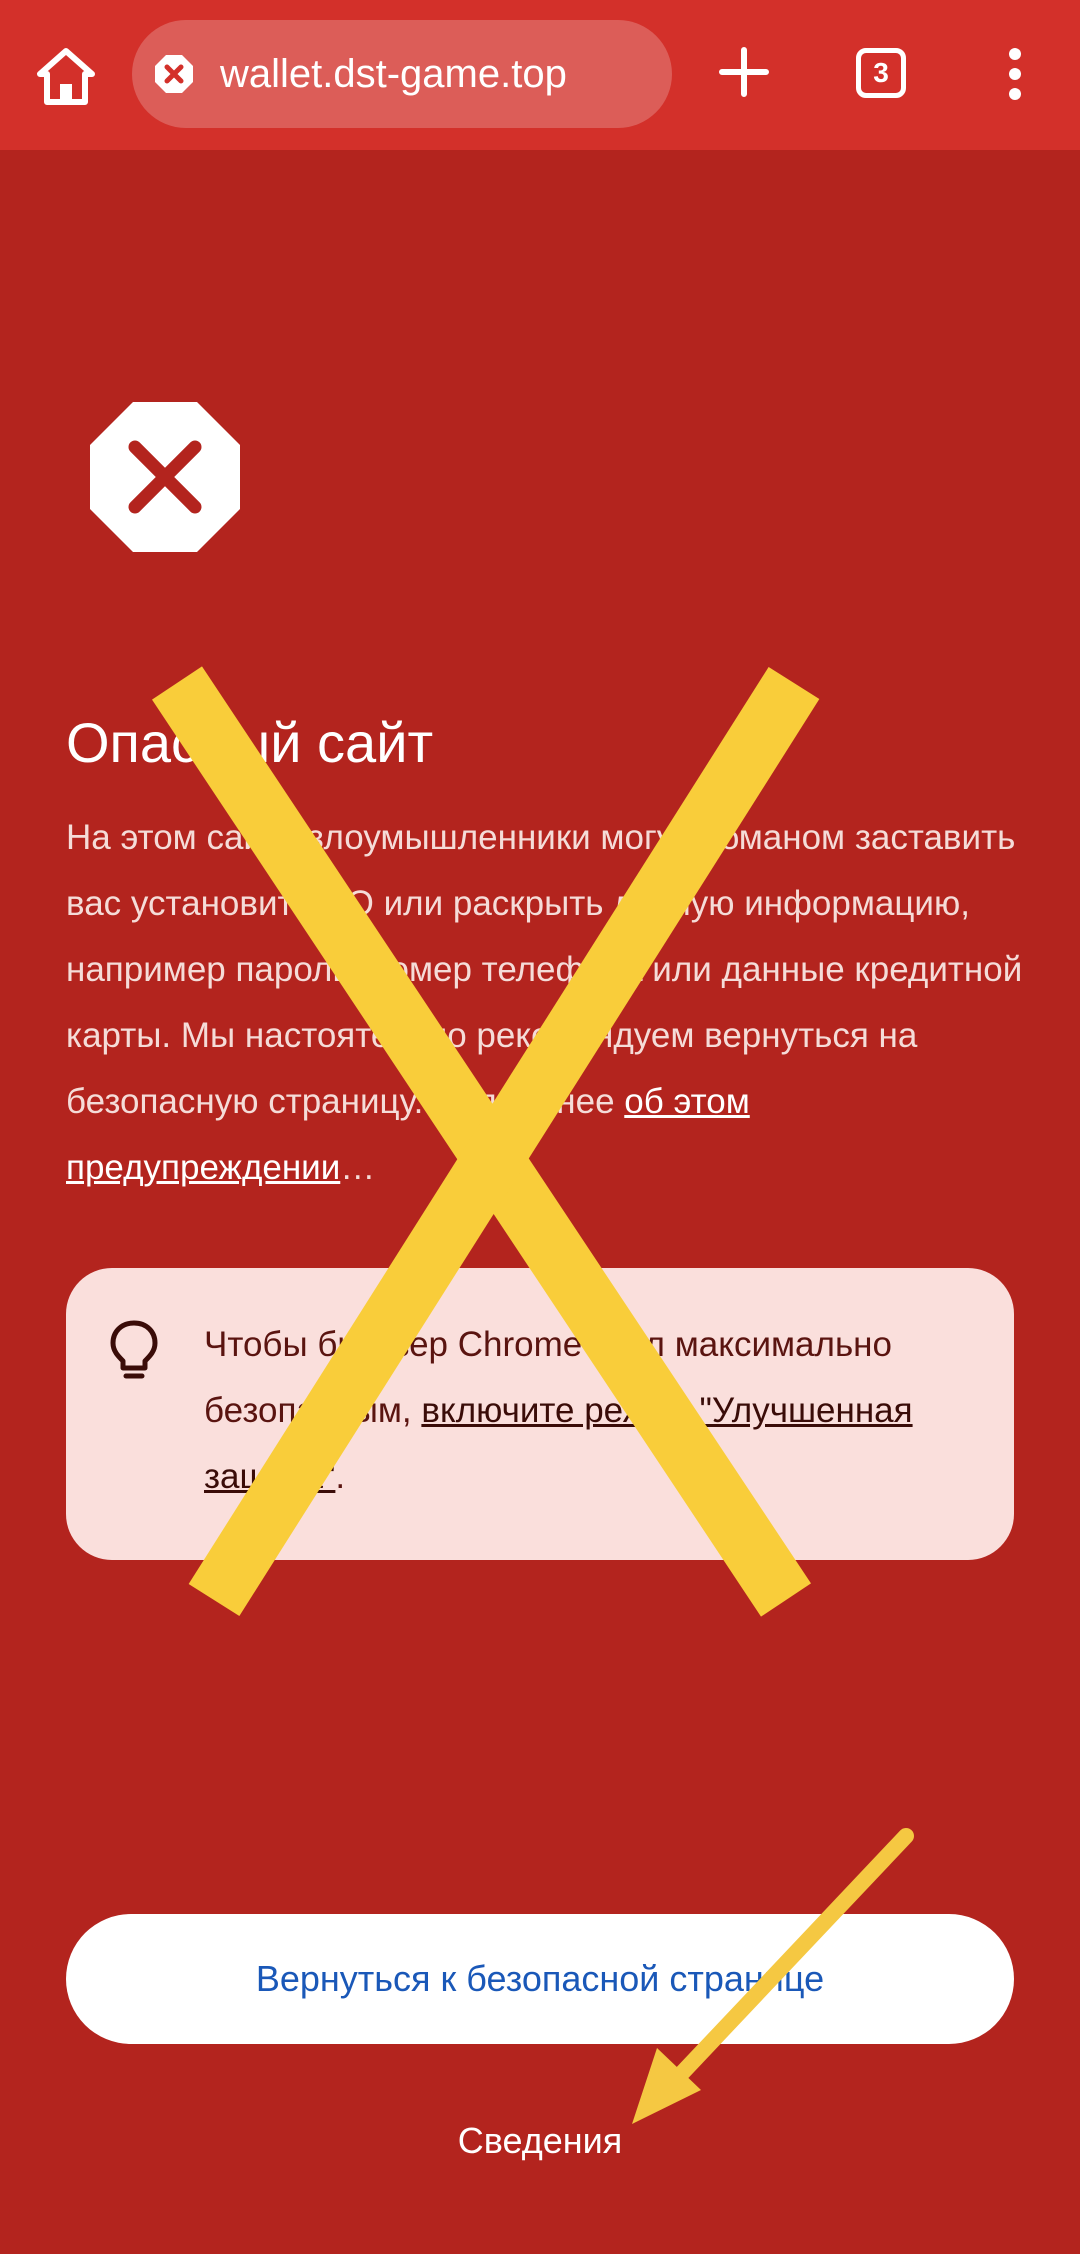 The image size is (1080, 2254). Describe the element at coordinates (393, 74) in the screenshot. I see `url-text: wallet.dst-game.top` at that location.